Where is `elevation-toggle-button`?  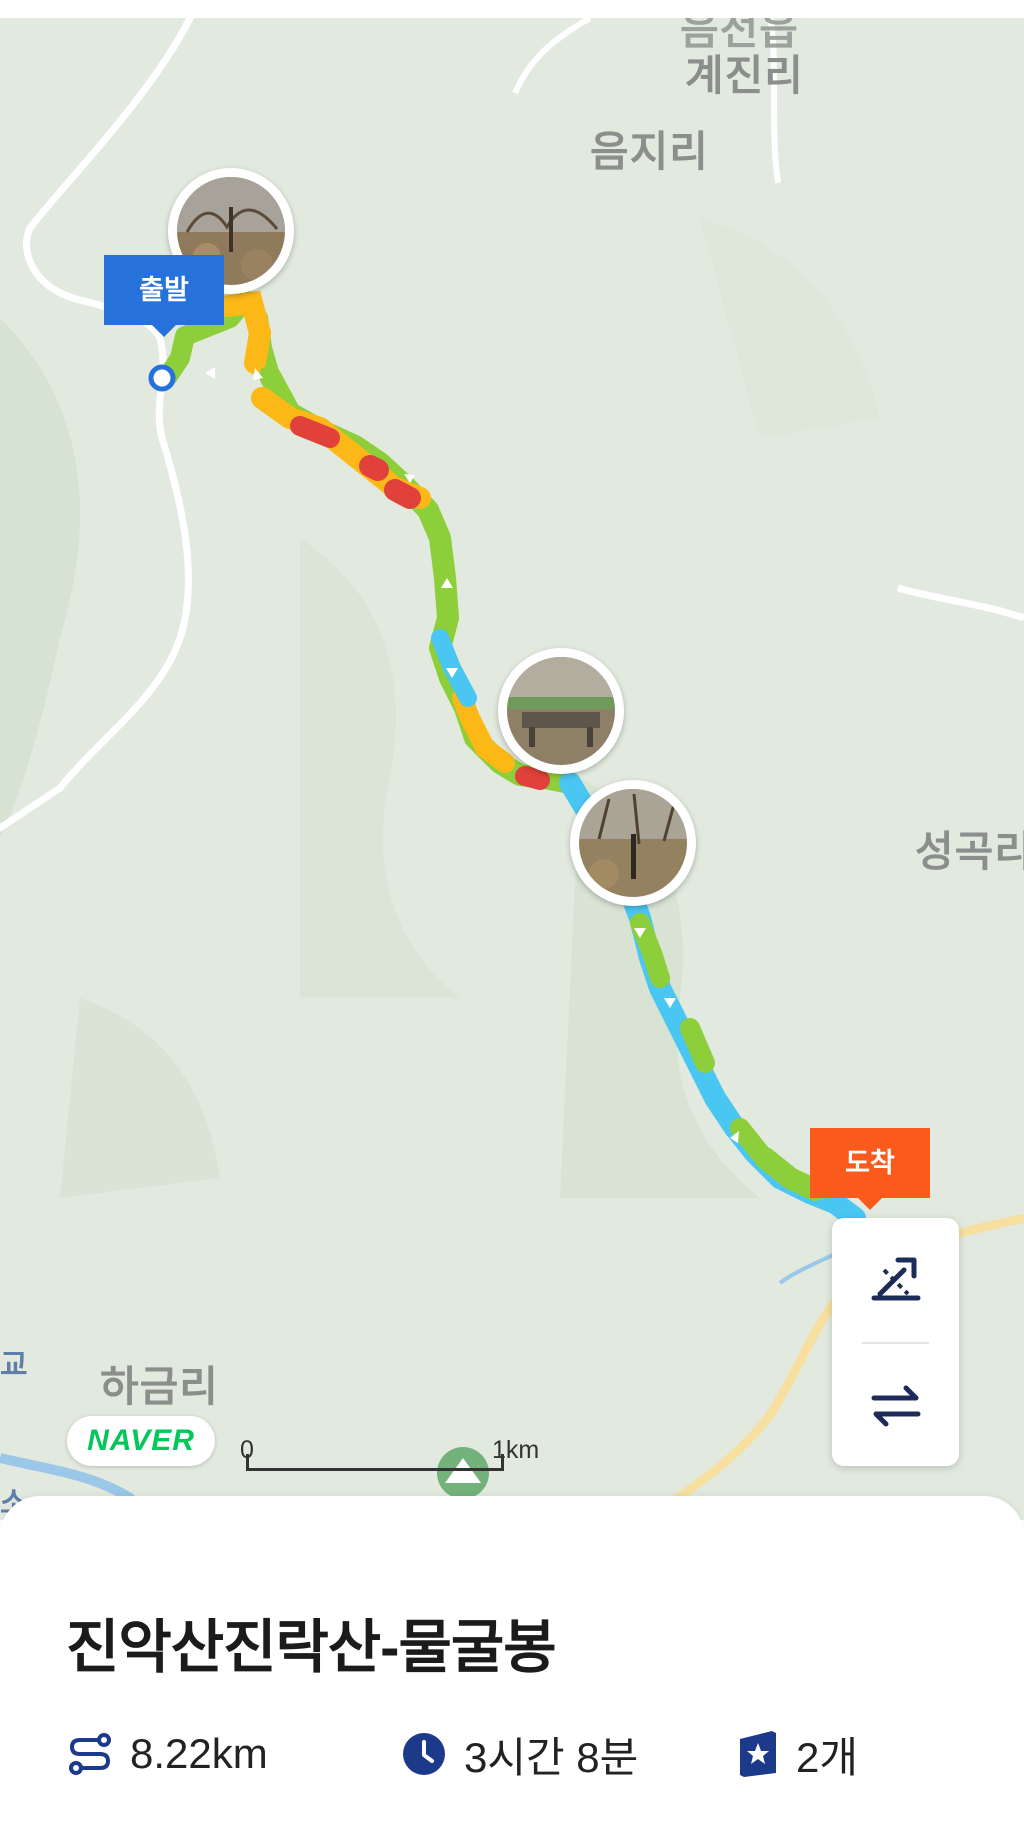
elevation-toggle-button is located at coordinates (895, 1278).